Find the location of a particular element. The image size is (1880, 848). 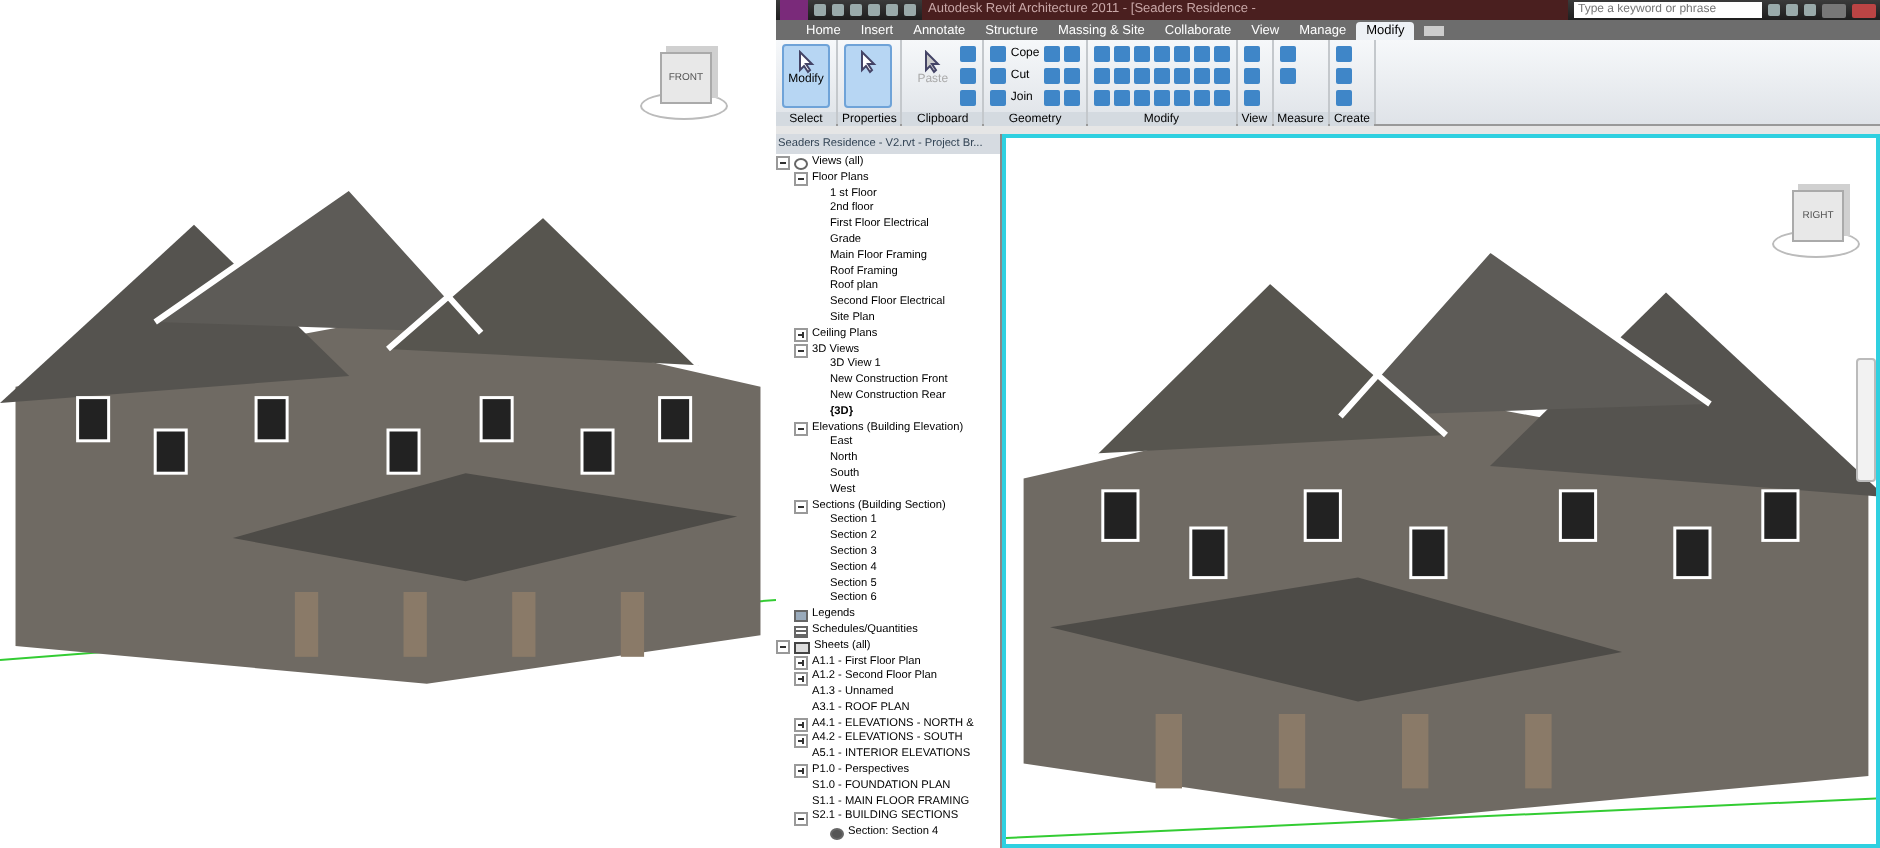

large-tool-button is located at coordinates (868, 76).